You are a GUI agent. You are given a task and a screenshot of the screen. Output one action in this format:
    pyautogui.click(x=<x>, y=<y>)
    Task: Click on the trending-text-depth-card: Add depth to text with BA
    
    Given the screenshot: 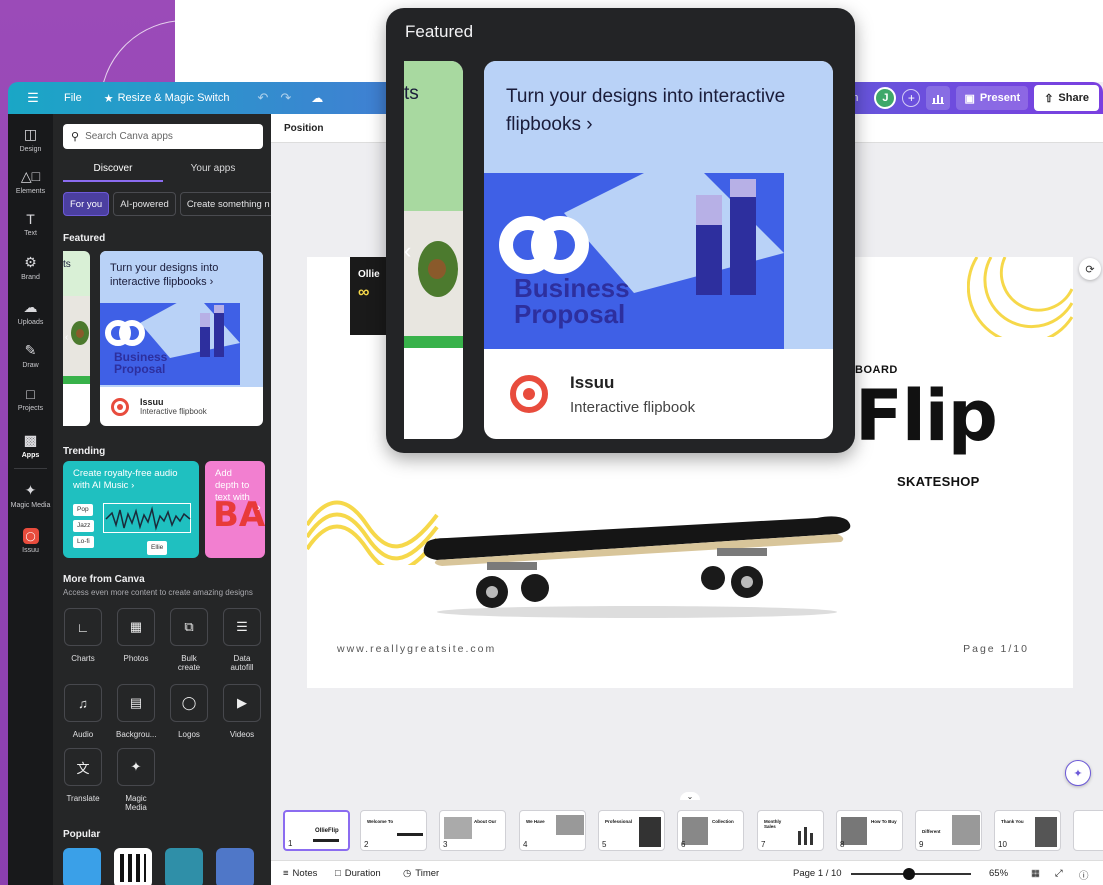 What is the action you would take?
    pyautogui.click(x=235, y=509)
    